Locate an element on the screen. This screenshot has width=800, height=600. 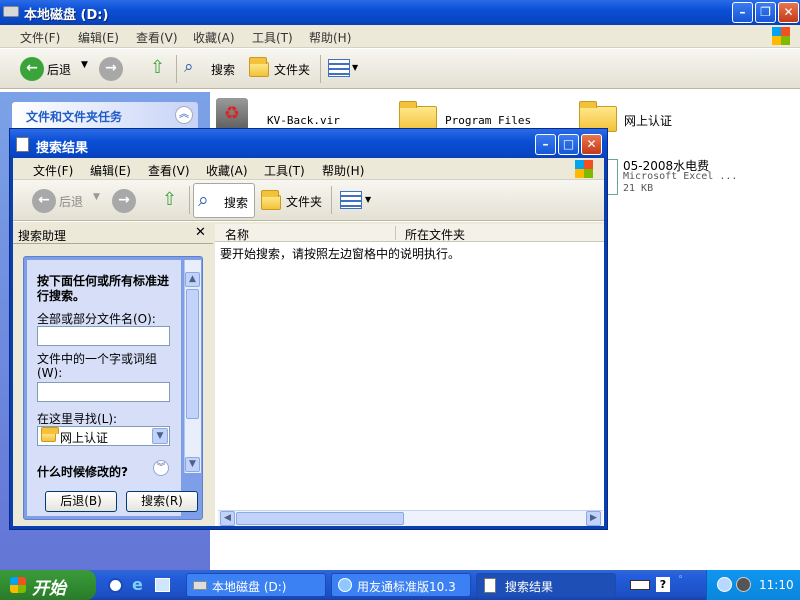
bg-back-dropdown-icon: ▼ is located at coordinates (84, 65).